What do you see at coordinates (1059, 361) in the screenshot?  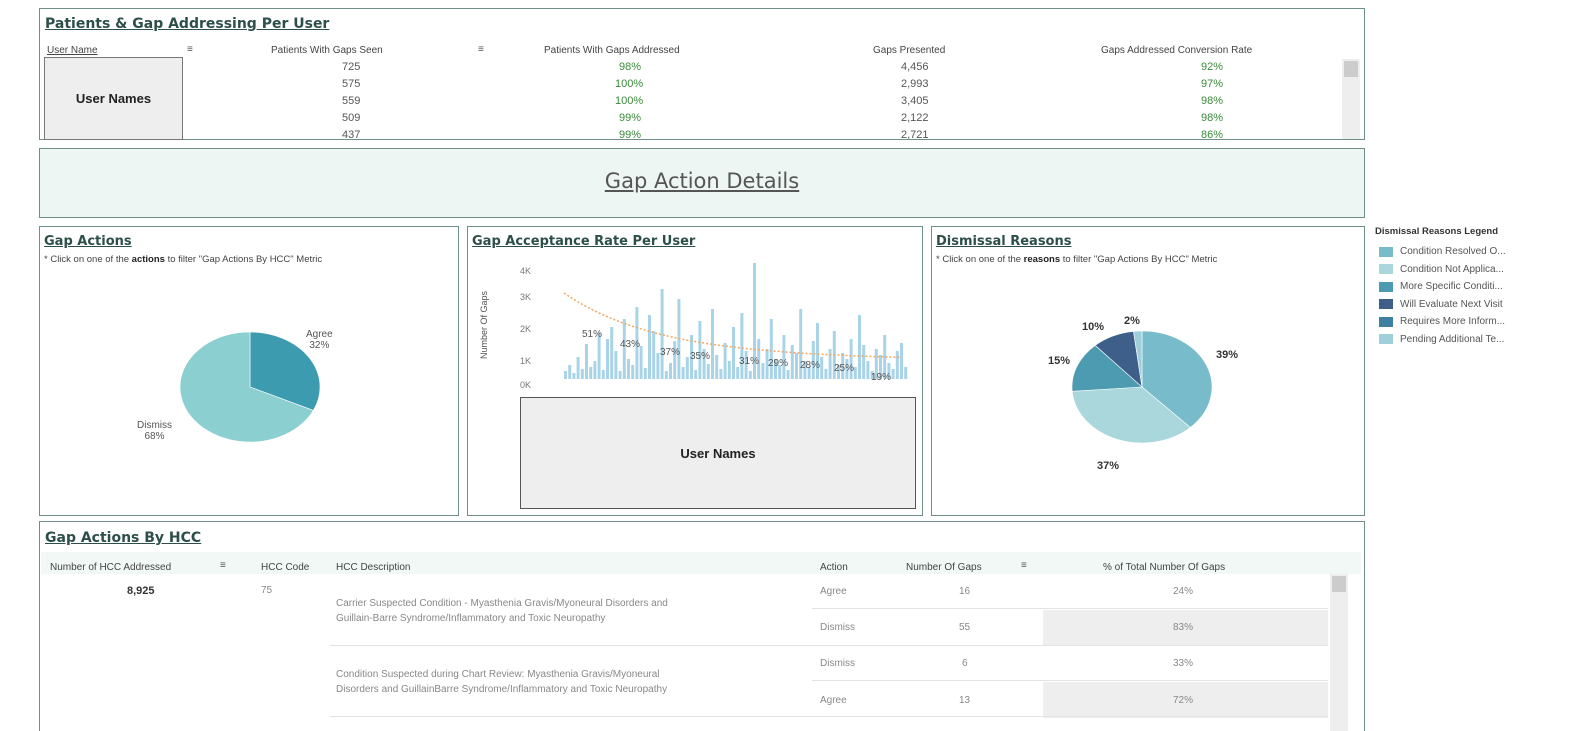 I see `pie-slice-label: 15%` at bounding box center [1059, 361].